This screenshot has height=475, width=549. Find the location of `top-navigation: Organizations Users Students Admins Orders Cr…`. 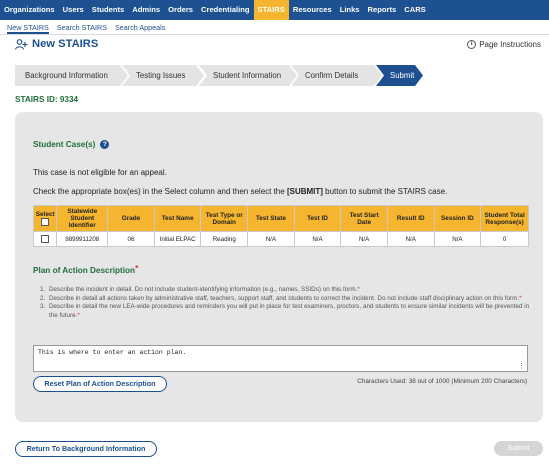

top-navigation: Organizations Users Students Admins Orders Cr… is located at coordinates (274, 10).